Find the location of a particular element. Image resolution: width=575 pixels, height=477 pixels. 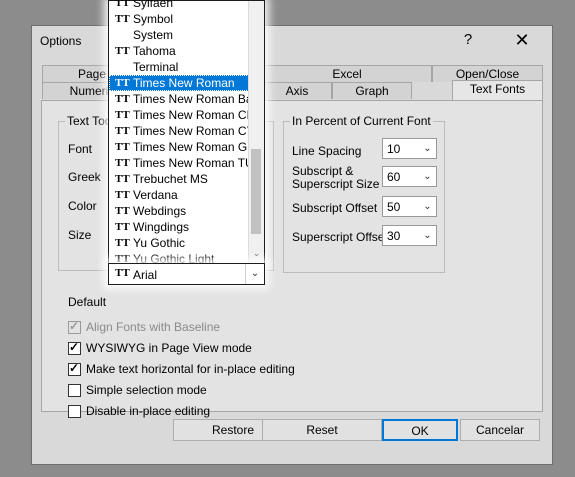

font-list-item: TT Times New Roman CE is located at coordinates (179, 115).